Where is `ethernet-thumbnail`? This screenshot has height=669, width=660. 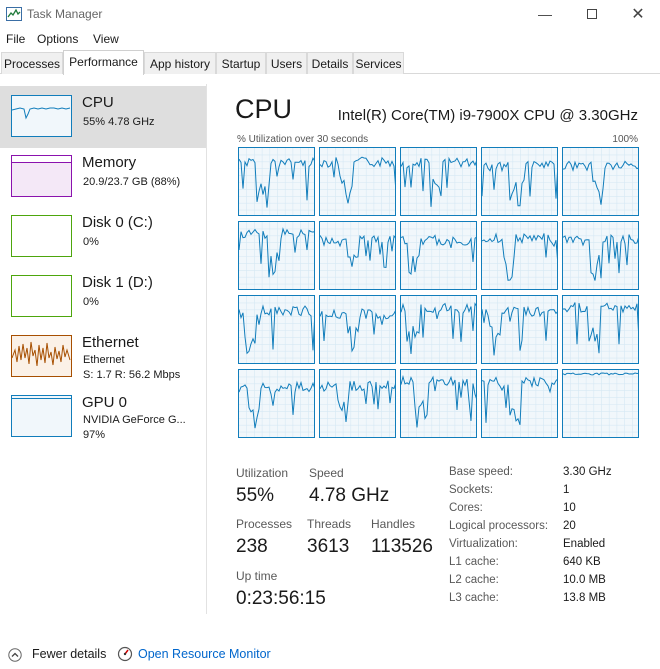 ethernet-thumbnail is located at coordinates (41, 356).